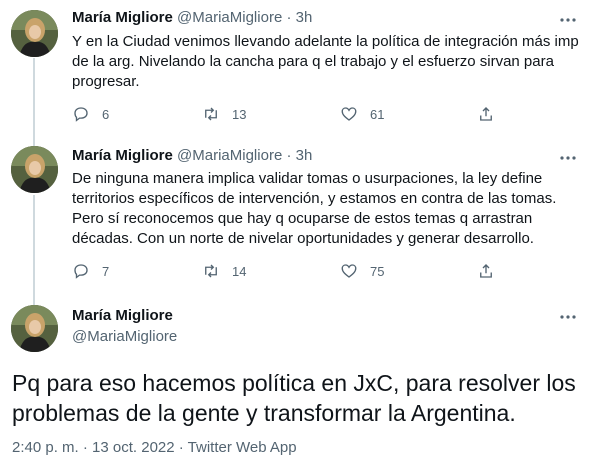 The width and height of the screenshot is (589, 463). What do you see at coordinates (362, 114) in the screenshot?
I see `like-button: 61` at bounding box center [362, 114].